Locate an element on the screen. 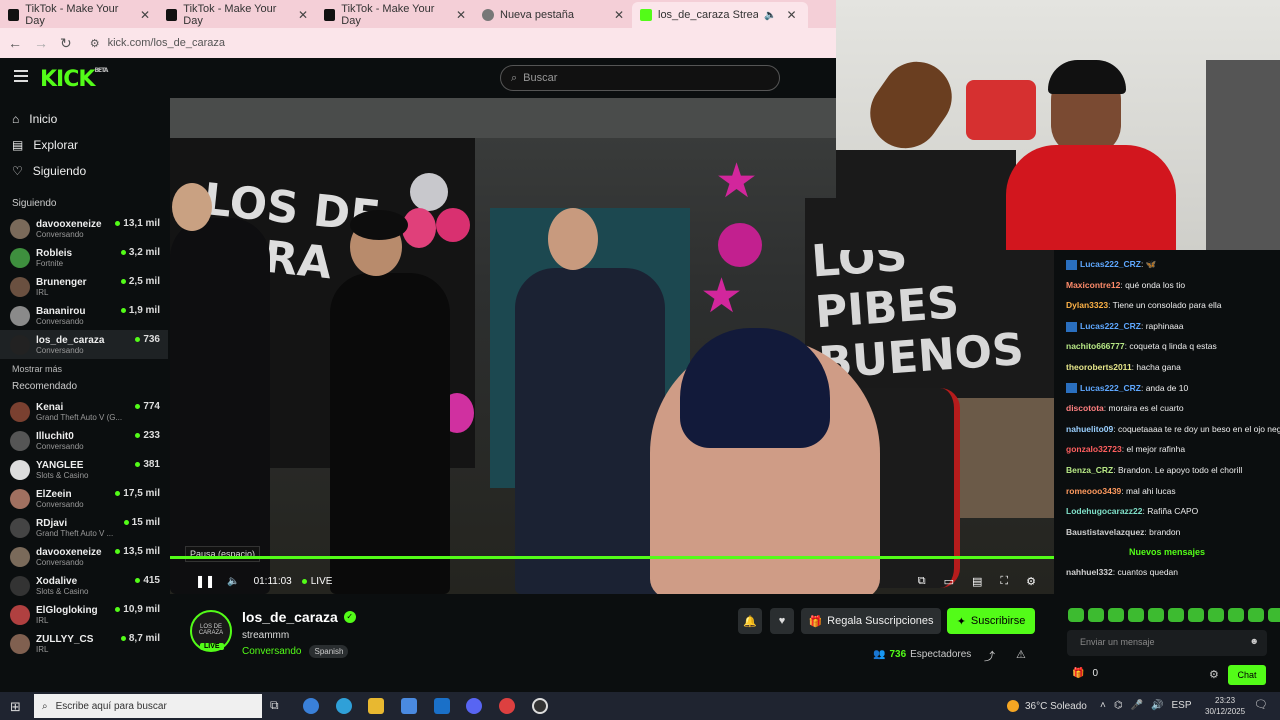 The height and width of the screenshot is (720, 1280). share-icon: ⤴ is located at coordinates (989, 656).